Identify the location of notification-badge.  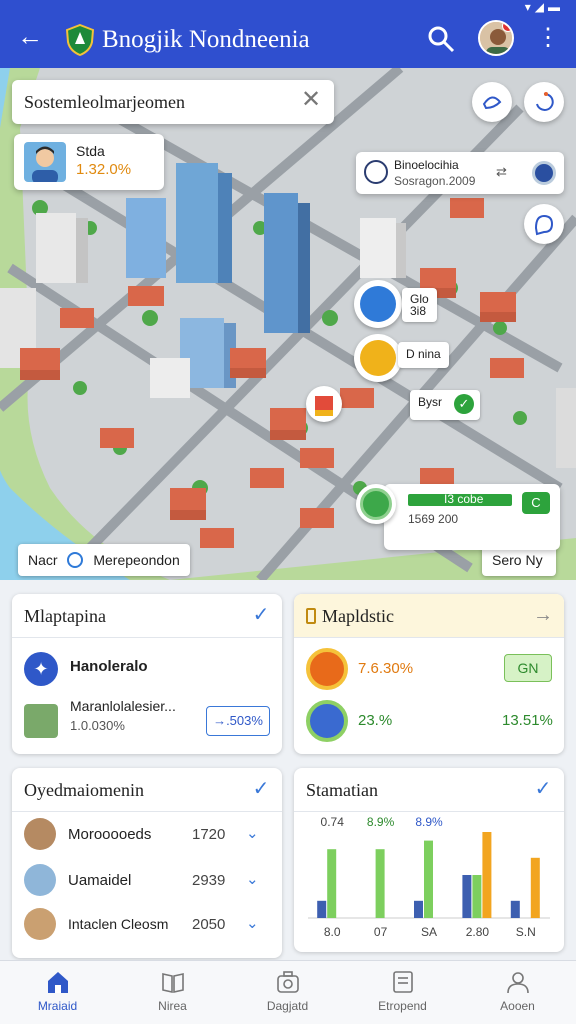
(507, 27).